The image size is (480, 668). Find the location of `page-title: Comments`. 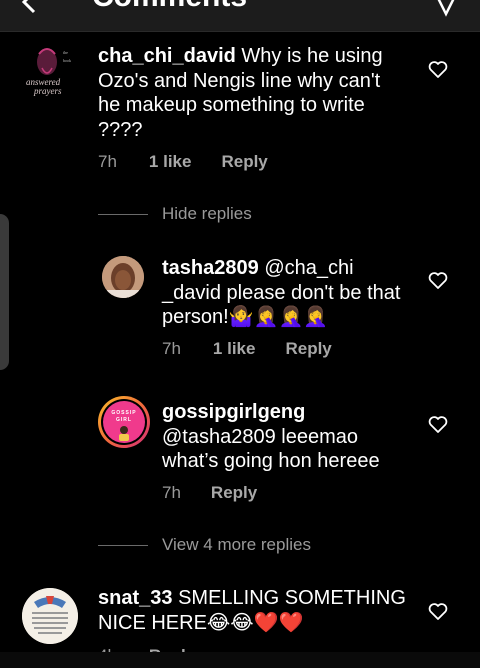

page-title: Comments is located at coordinates (169, 7).